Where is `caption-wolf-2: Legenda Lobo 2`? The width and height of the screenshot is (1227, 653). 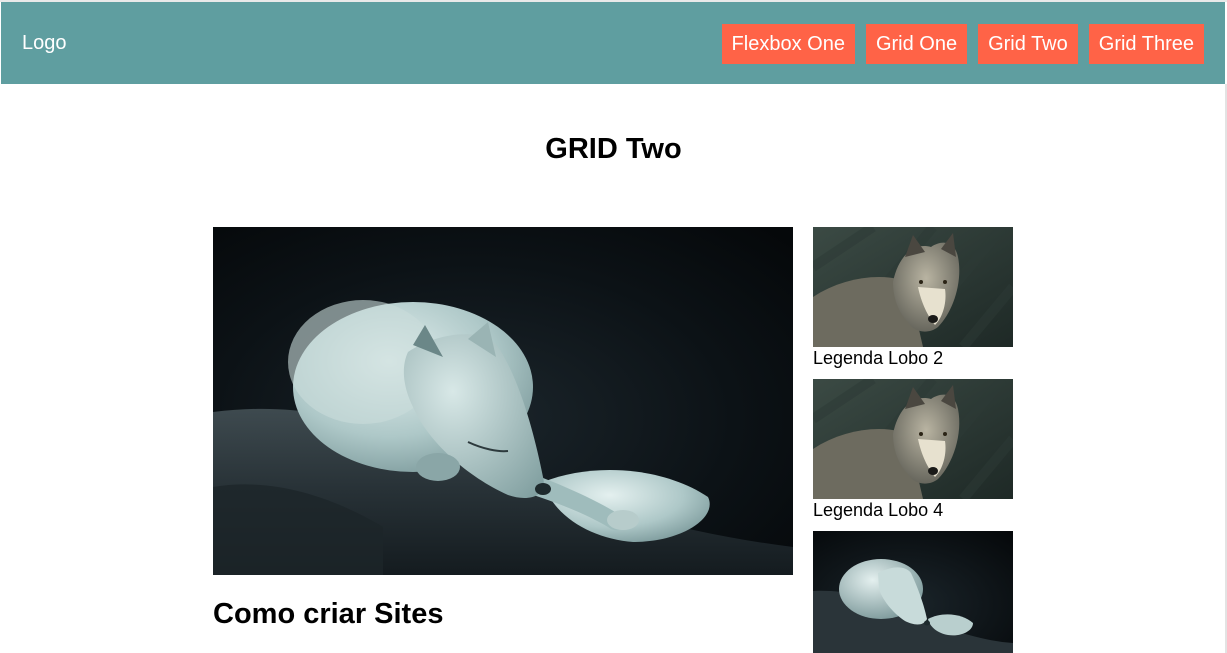
caption-wolf-2: Legenda Lobo 2 is located at coordinates (878, 358).